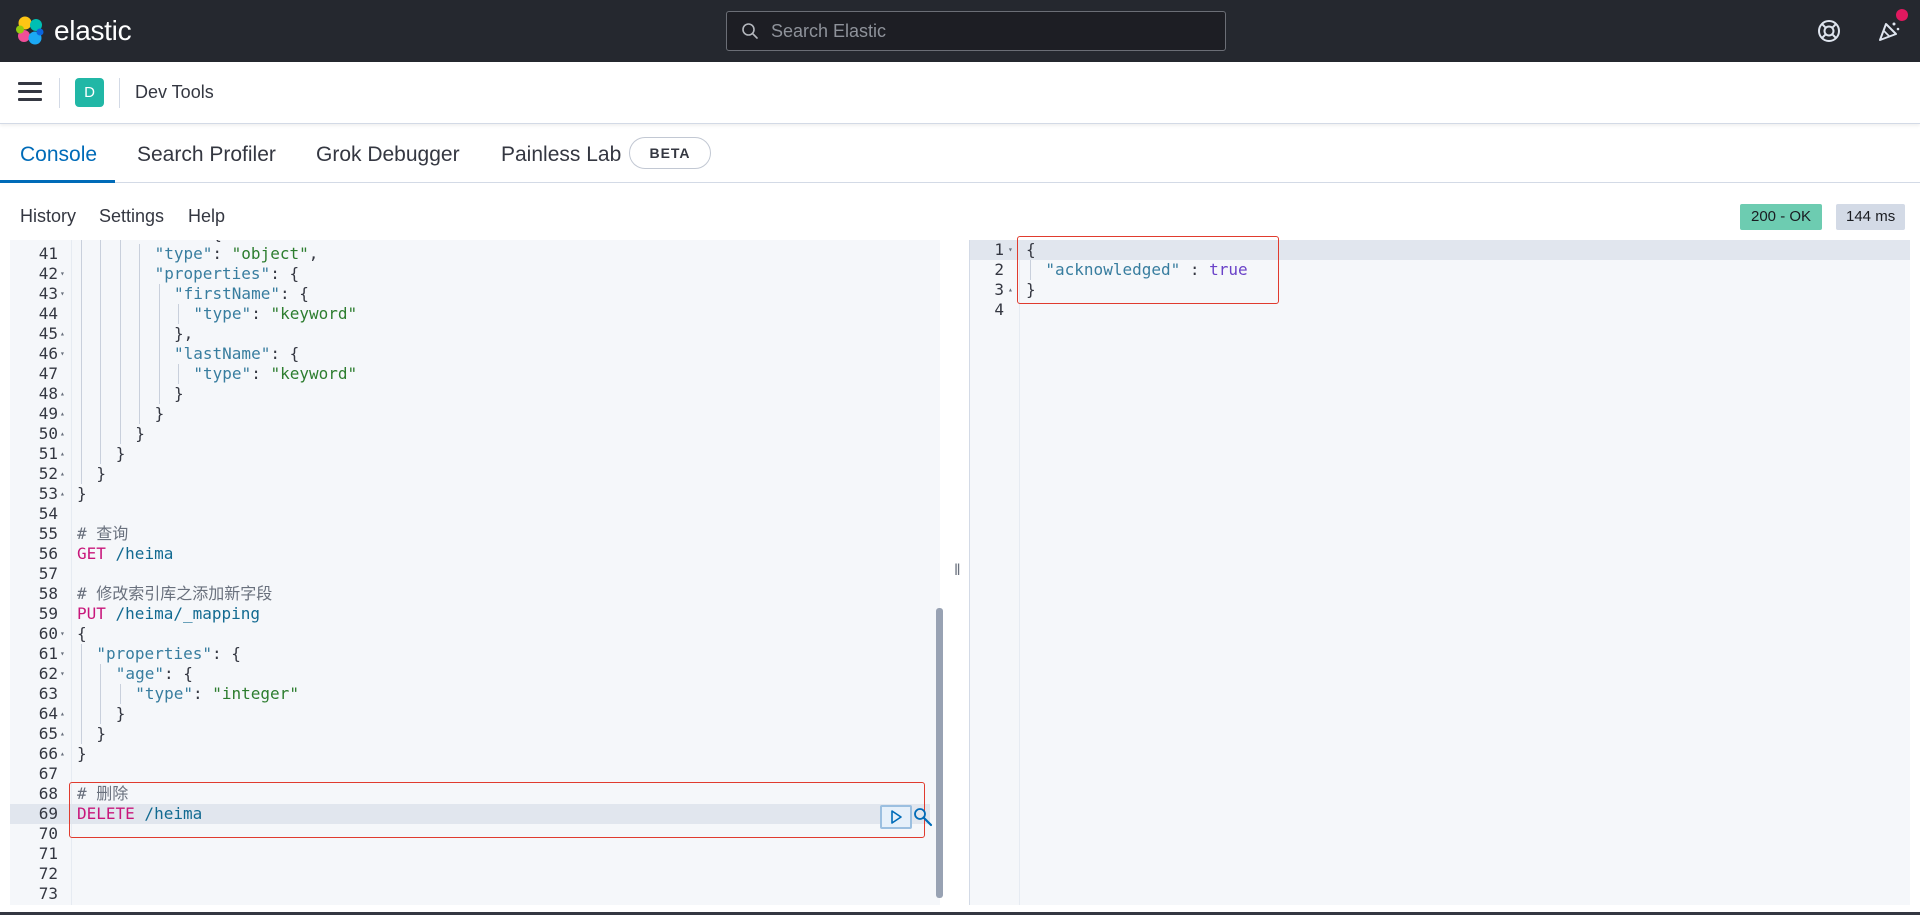 The height and width of the screenshot is (915, 1920). What do you see at coordinates (206, 216) in the screenshot?
I see `help-link: Help` at bounding box center [206, 216].